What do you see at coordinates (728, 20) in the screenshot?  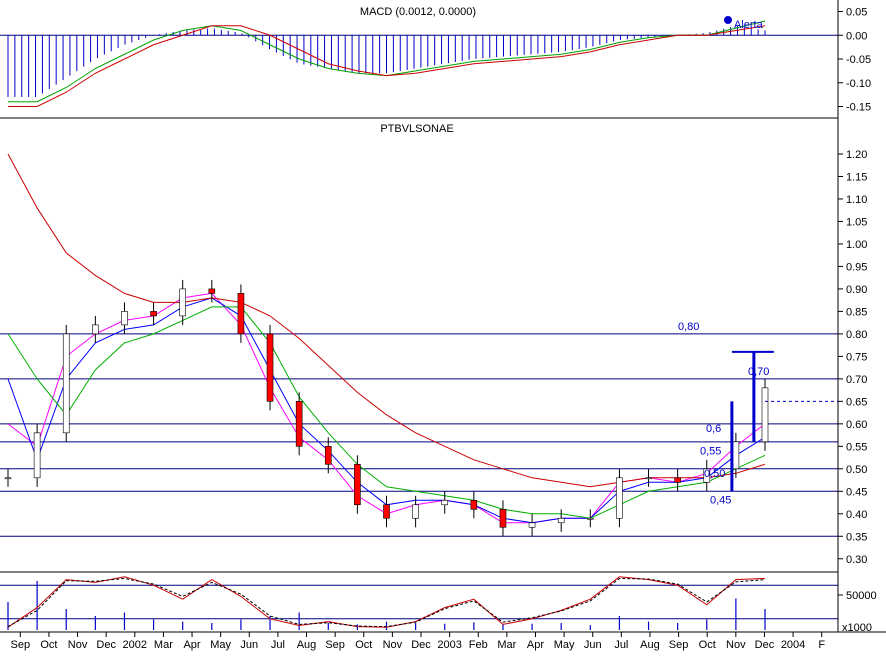 I see `alert-marker` at bounding box center [728, 20].